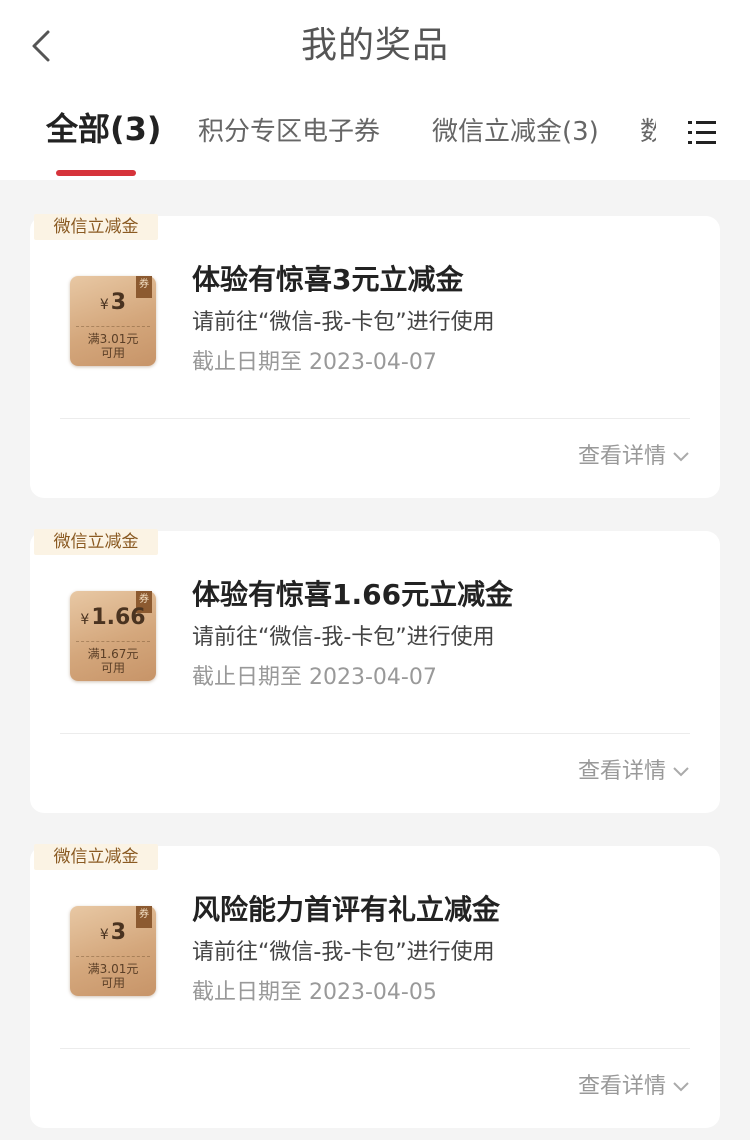  I want to click on page-title: 我的奖品, so click(374, 45).